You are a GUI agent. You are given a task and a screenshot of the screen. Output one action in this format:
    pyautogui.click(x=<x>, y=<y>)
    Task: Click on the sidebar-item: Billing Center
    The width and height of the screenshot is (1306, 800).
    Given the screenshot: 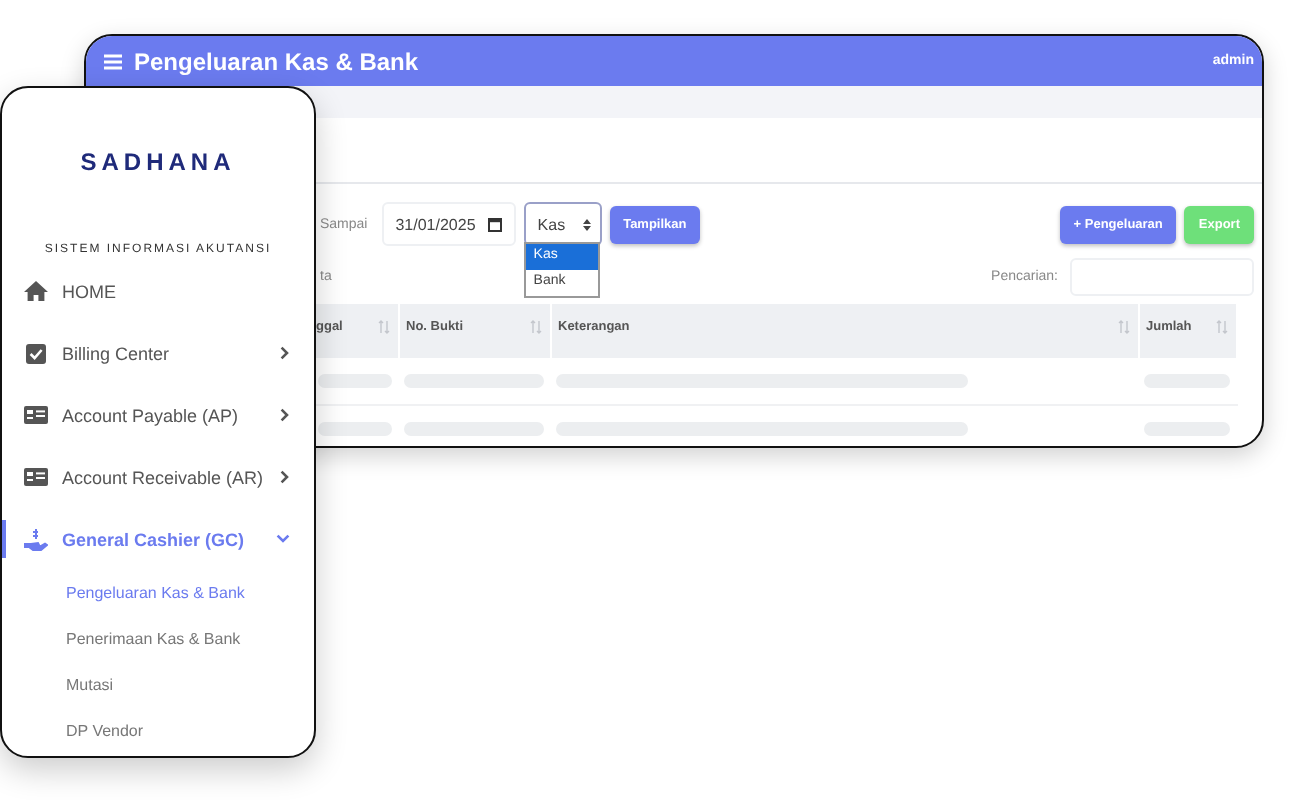 What is the action you would take?
    pyautogui.click(x=158, y=353)
    